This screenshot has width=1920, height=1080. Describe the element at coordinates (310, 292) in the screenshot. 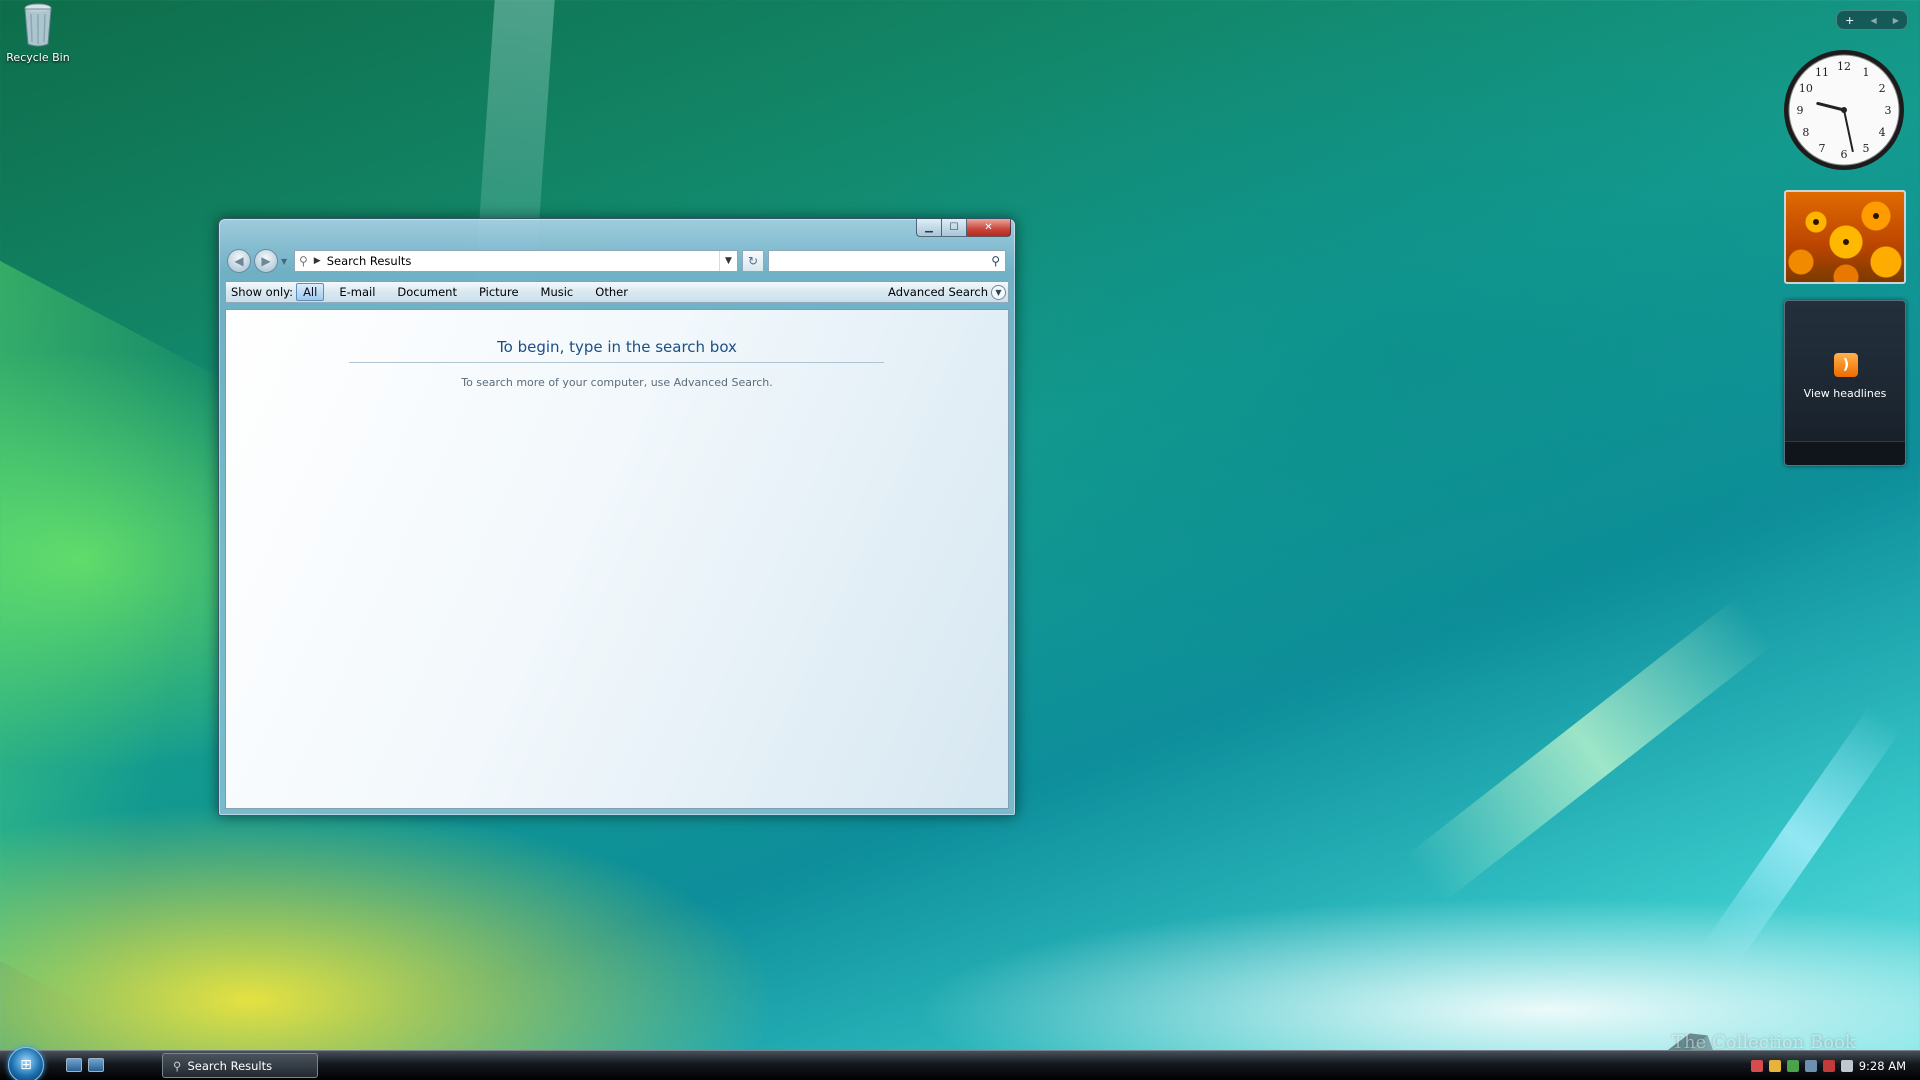

I see `filter-all: All` at that location.